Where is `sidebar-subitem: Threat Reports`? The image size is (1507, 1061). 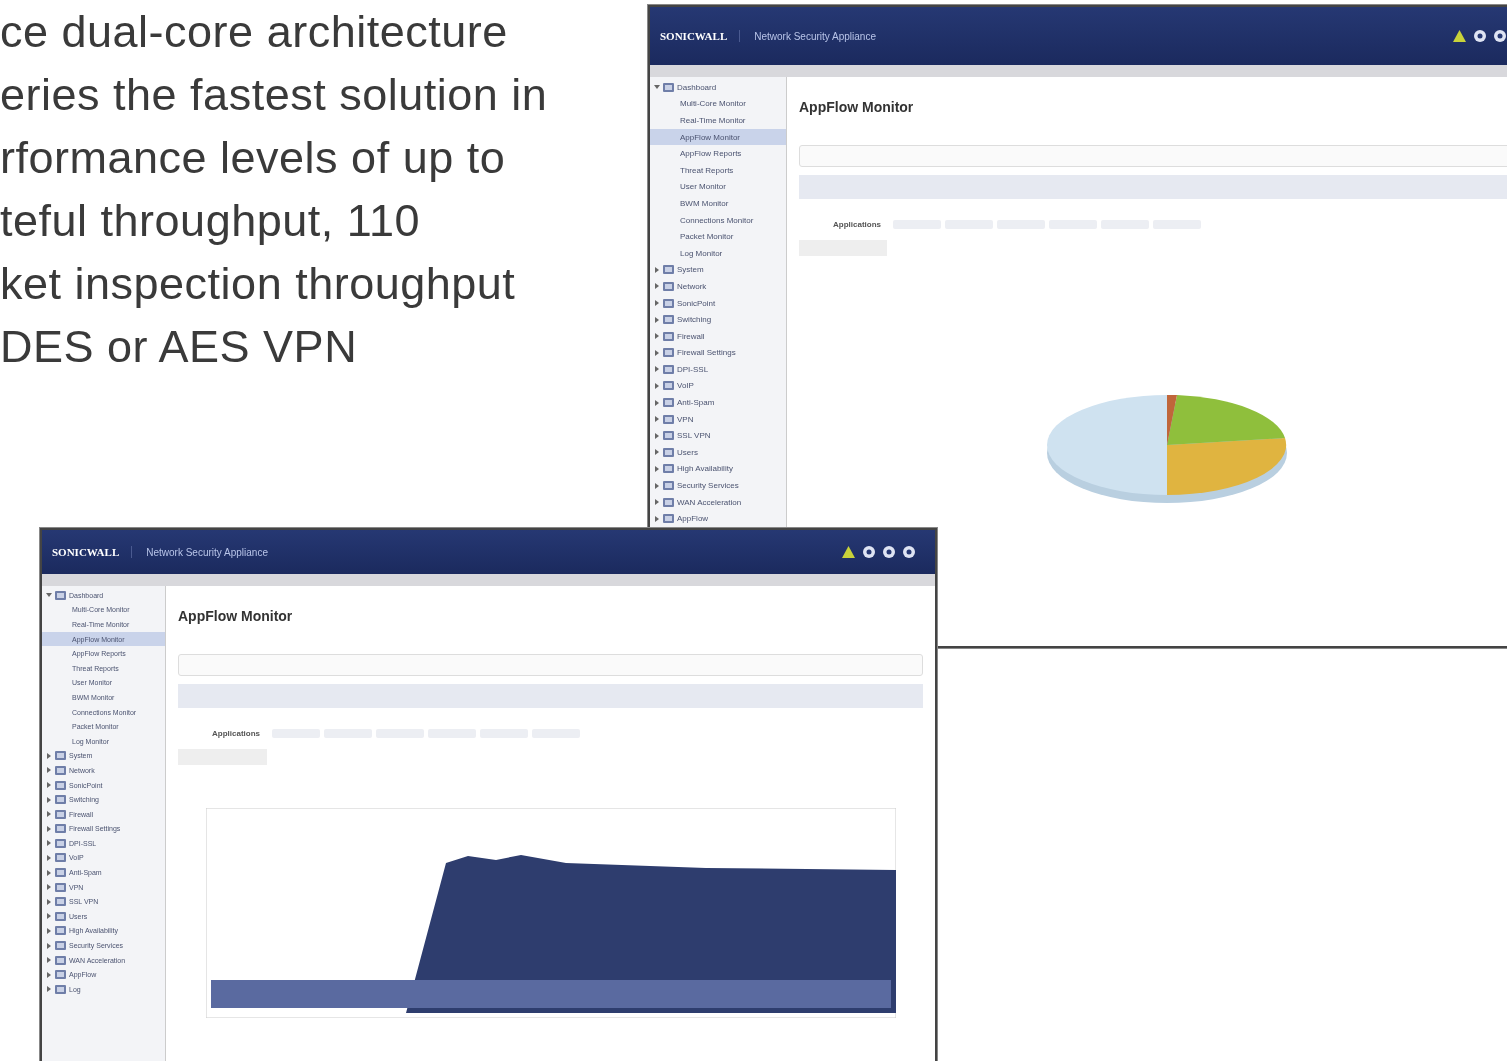 sidebar-subitem: Threat Reports is located at coordinates (718, 170).